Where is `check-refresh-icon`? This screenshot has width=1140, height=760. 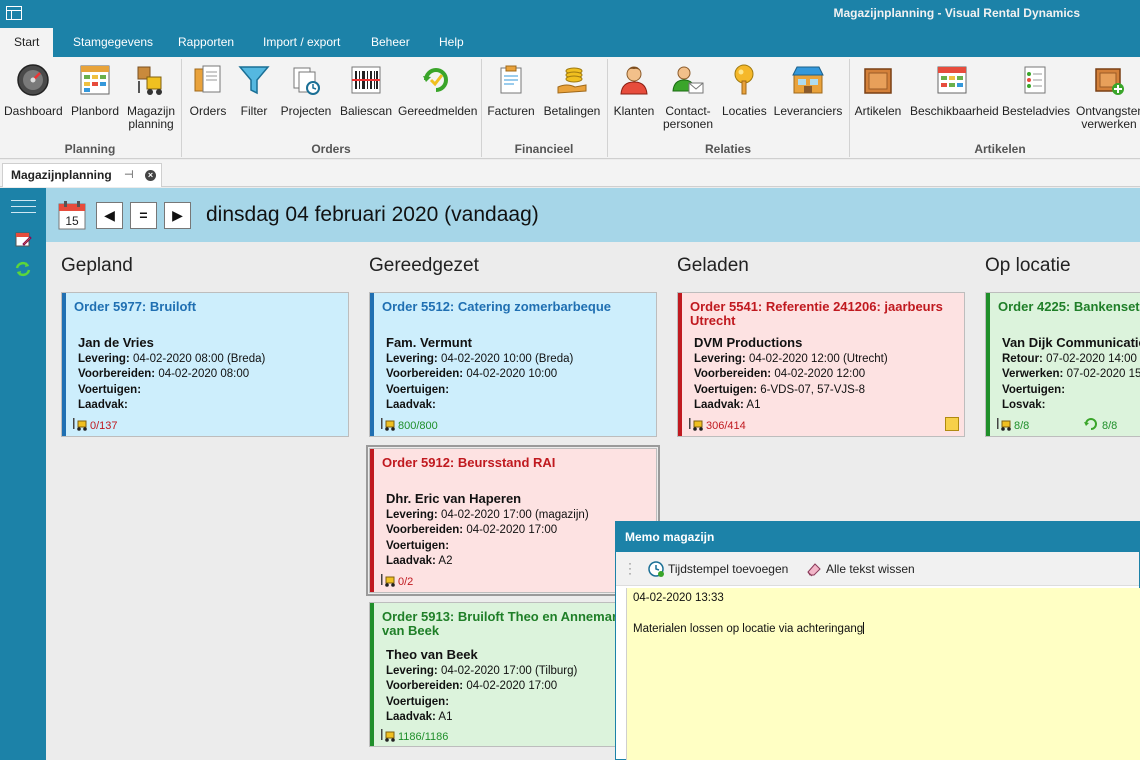
check-refresh-icon is located at coordinates (436, 80).